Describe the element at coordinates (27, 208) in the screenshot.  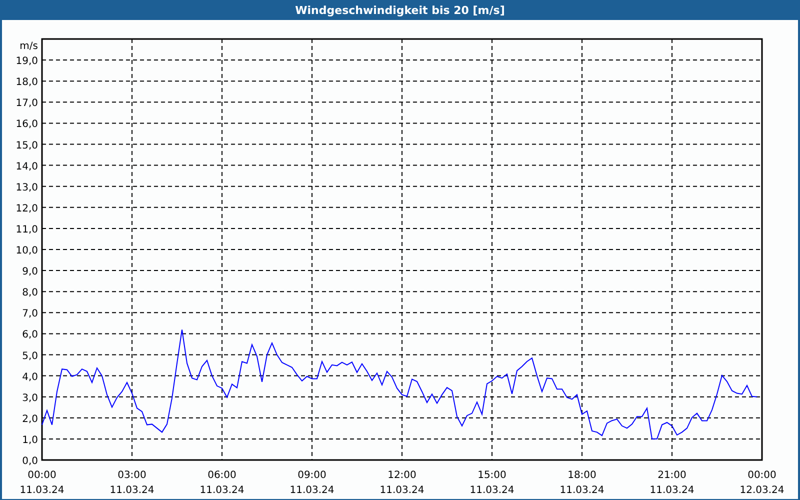
I see `y-axis-tick-label: 12,0` at that location.